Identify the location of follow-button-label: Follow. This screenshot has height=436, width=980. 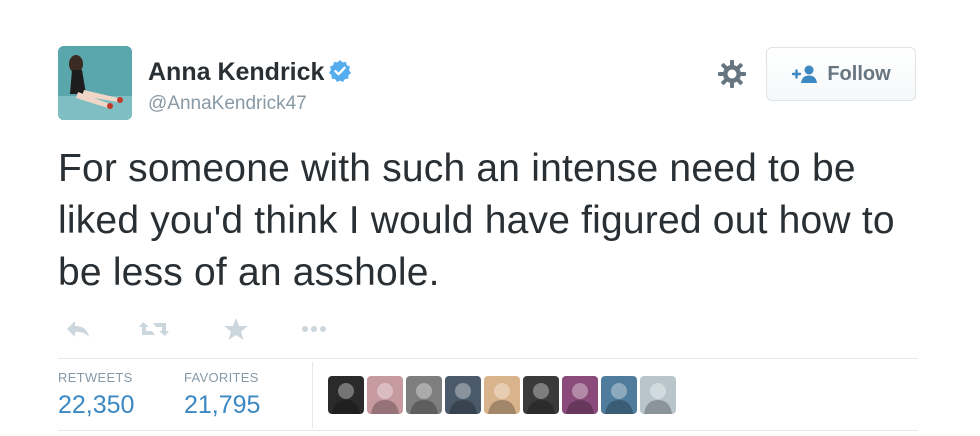
(859, 73).